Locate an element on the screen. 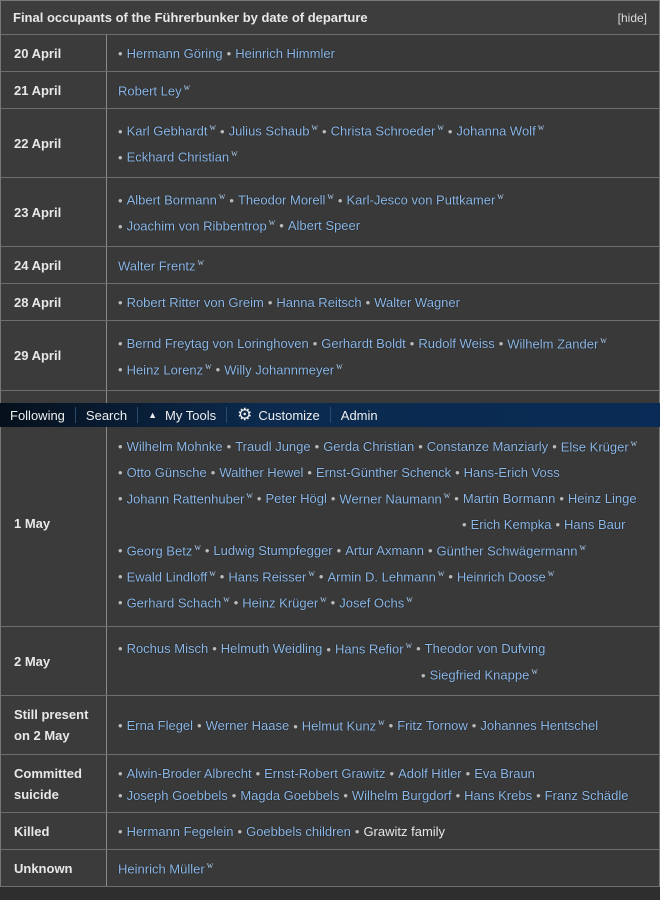 Image resolution: width=660 pixels, height=900 pixels. toolbar-mytools: ▲ My Tools is located at coordinates (183, 415).